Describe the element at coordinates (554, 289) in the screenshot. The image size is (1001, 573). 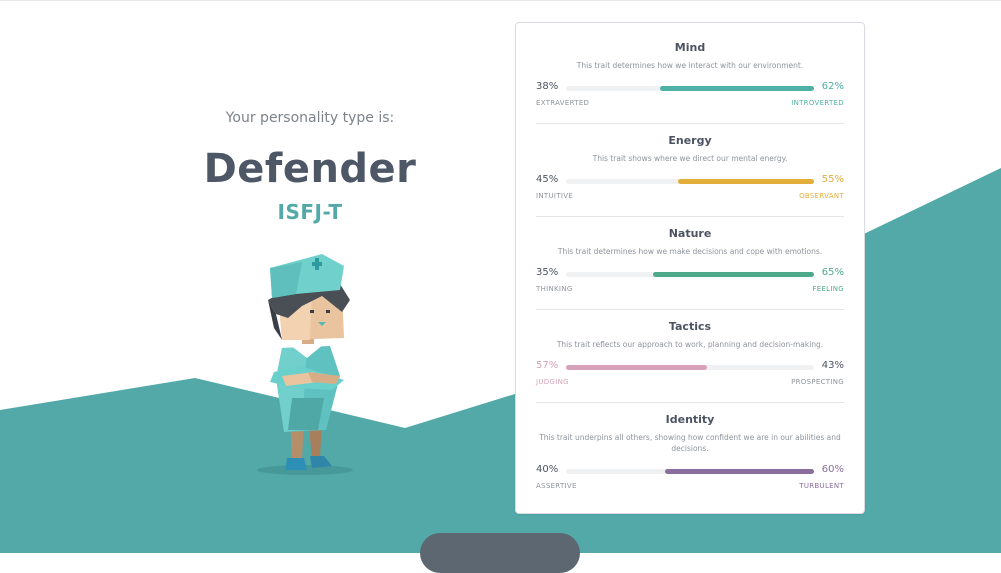
I see `left-trait-label: THINKING` at that location.